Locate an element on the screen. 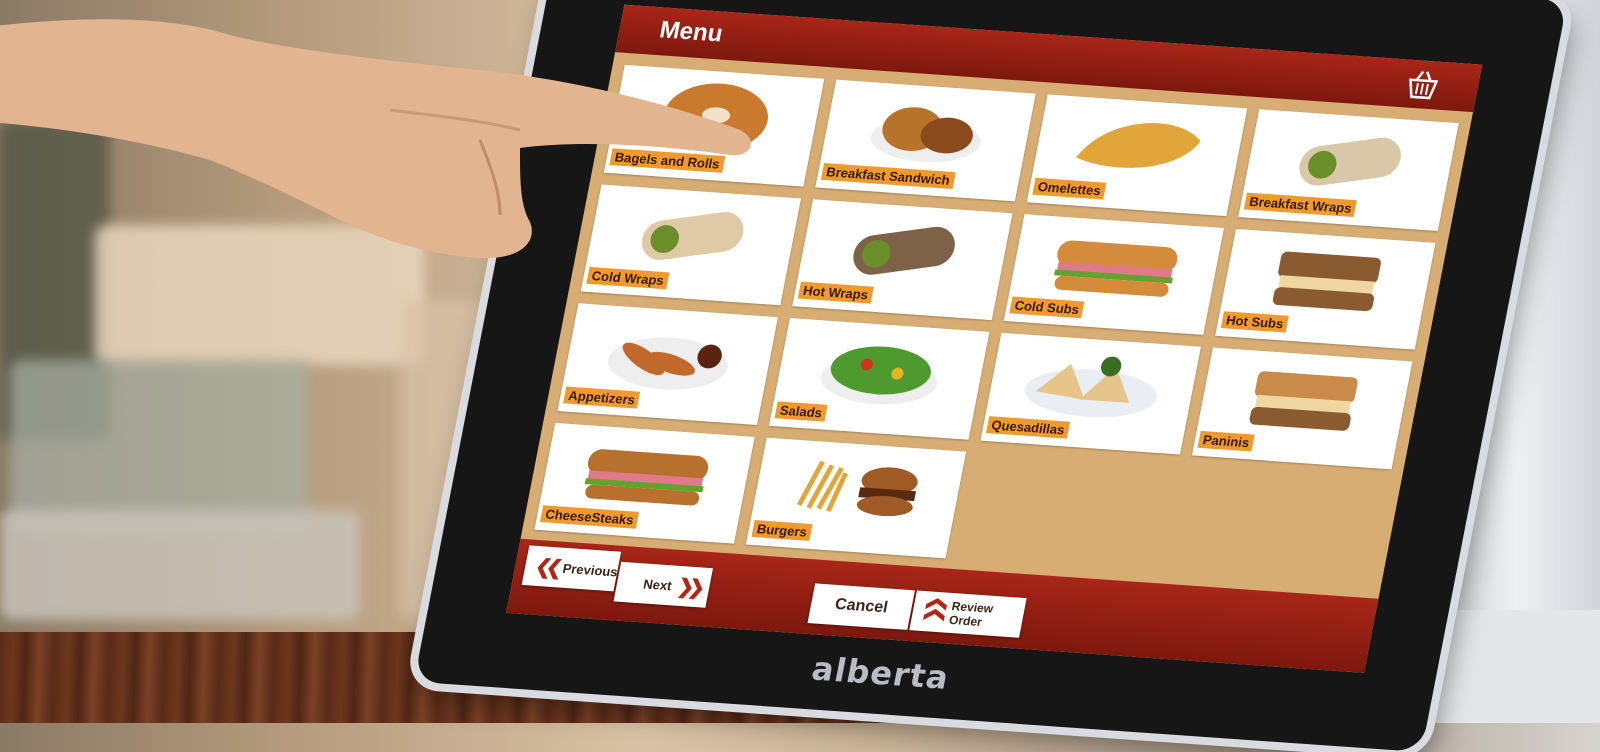  menu-item-tile: CheeseSteaks is located at coordinates (644, 483).